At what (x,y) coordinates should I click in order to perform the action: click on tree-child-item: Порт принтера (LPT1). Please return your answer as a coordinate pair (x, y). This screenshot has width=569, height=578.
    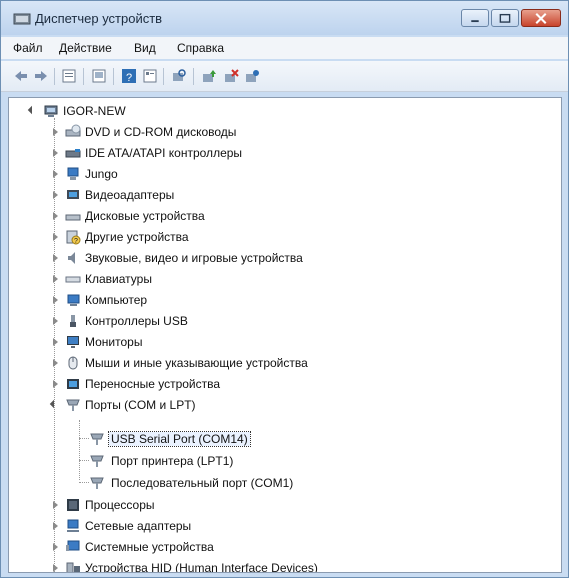
    Looking at the image, I should click on (239, 461).